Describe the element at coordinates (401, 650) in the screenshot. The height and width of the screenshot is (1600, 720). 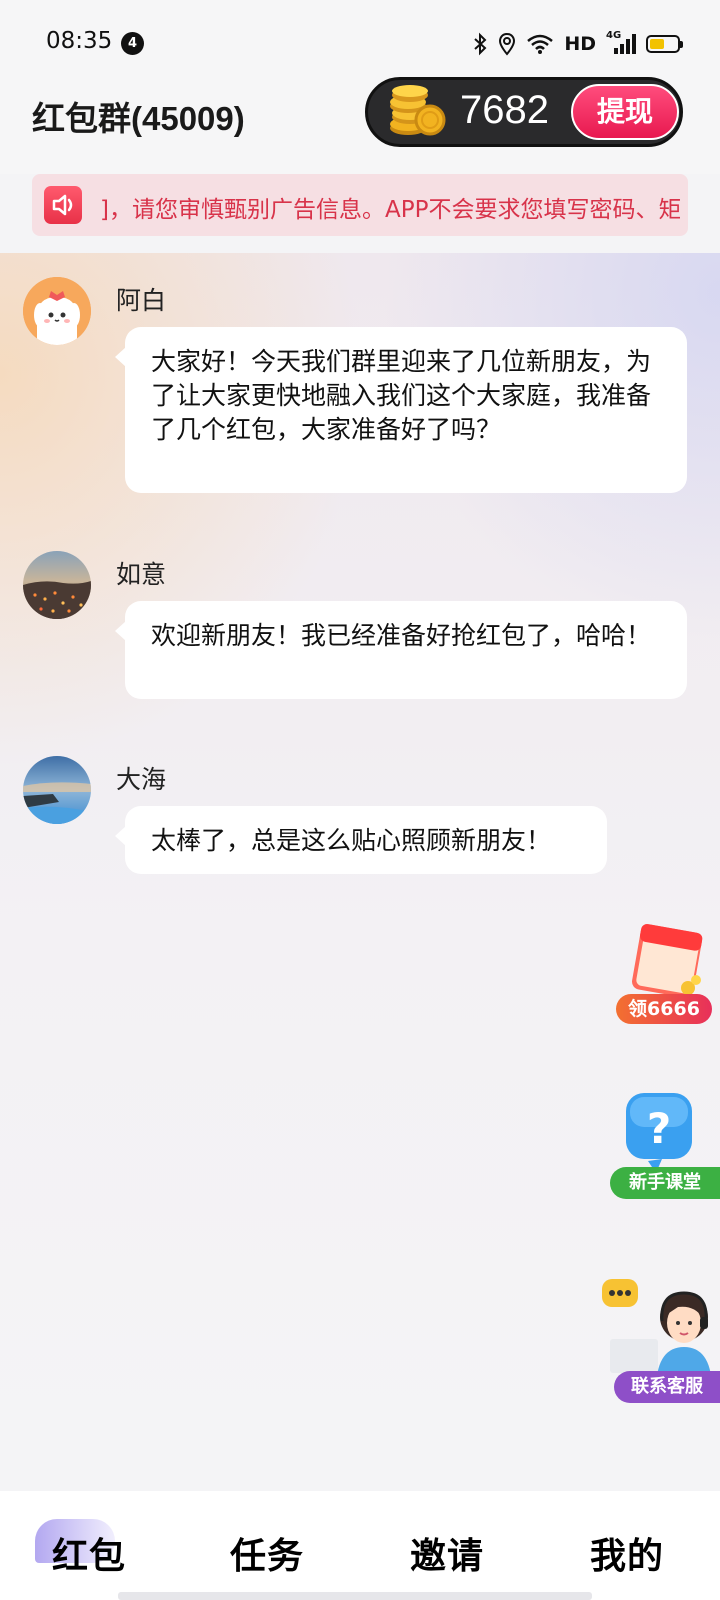
I see `message-bubble: 欢迎新朋友！我已经准备好抢红包了，哈哈！` at that location.